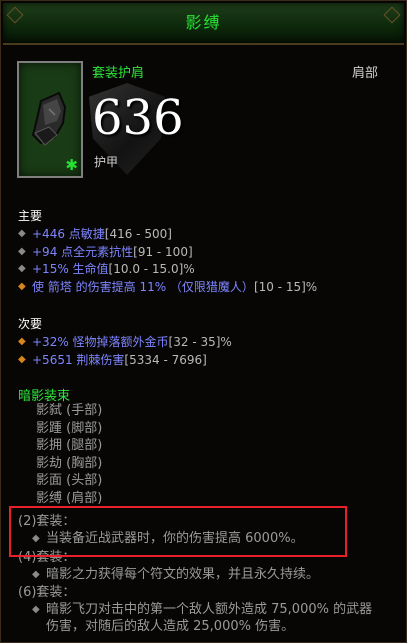  I want to click on secondary-stat: ◆ +5651 荆棘伤害 [5334 - 7696], so click(112, 360).